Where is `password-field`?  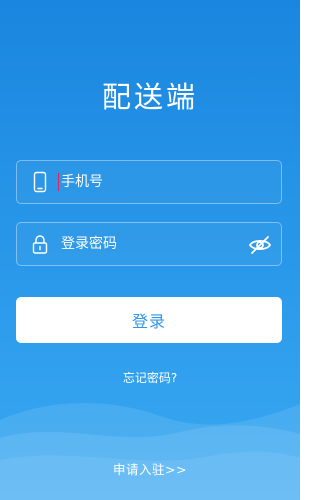
password-field is located at coordinates (149, 244).